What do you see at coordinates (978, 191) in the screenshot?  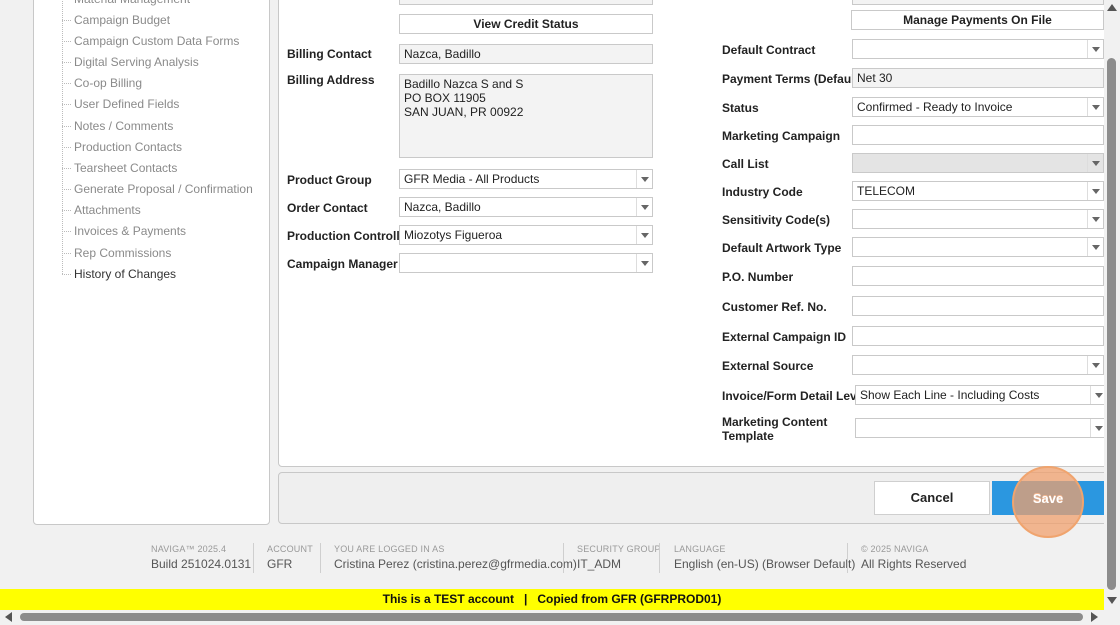 I see `industry-code-select: TELECOM` at bounding box center [978, 191].